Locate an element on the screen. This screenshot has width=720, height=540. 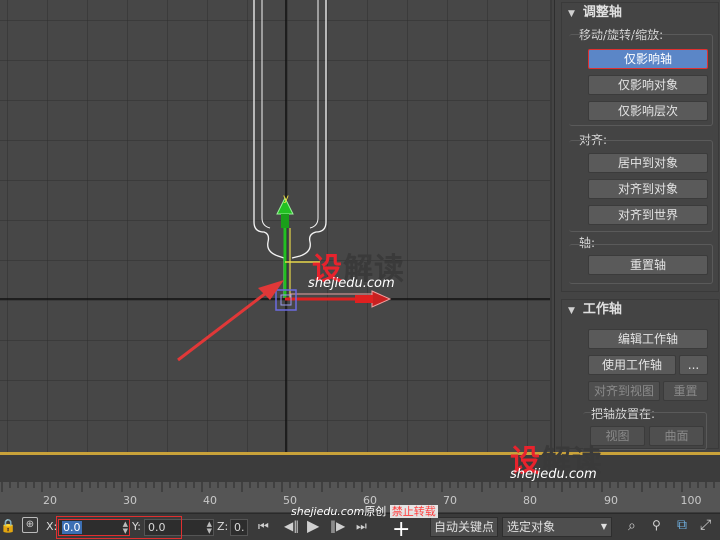
affect-pivot-only-button: 仅影响轴 is located at coordinates (648, 59).